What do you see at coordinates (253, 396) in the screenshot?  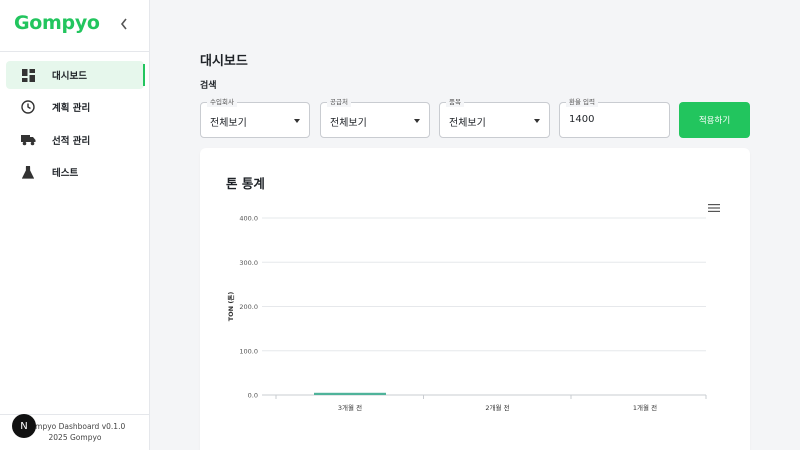 I see `y-tick-label: 0.0` at bounding box center [253, 396].